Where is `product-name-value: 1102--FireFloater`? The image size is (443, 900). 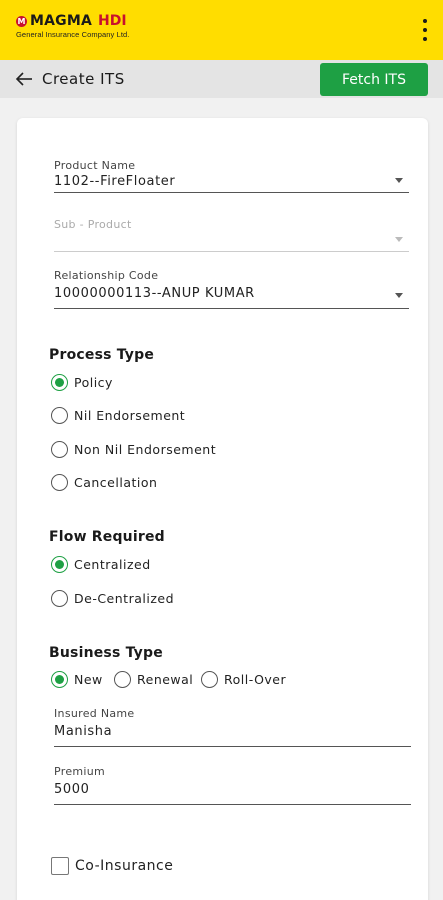
product-name-value: 1102--FireFloater is located at coordinates (115, 181).